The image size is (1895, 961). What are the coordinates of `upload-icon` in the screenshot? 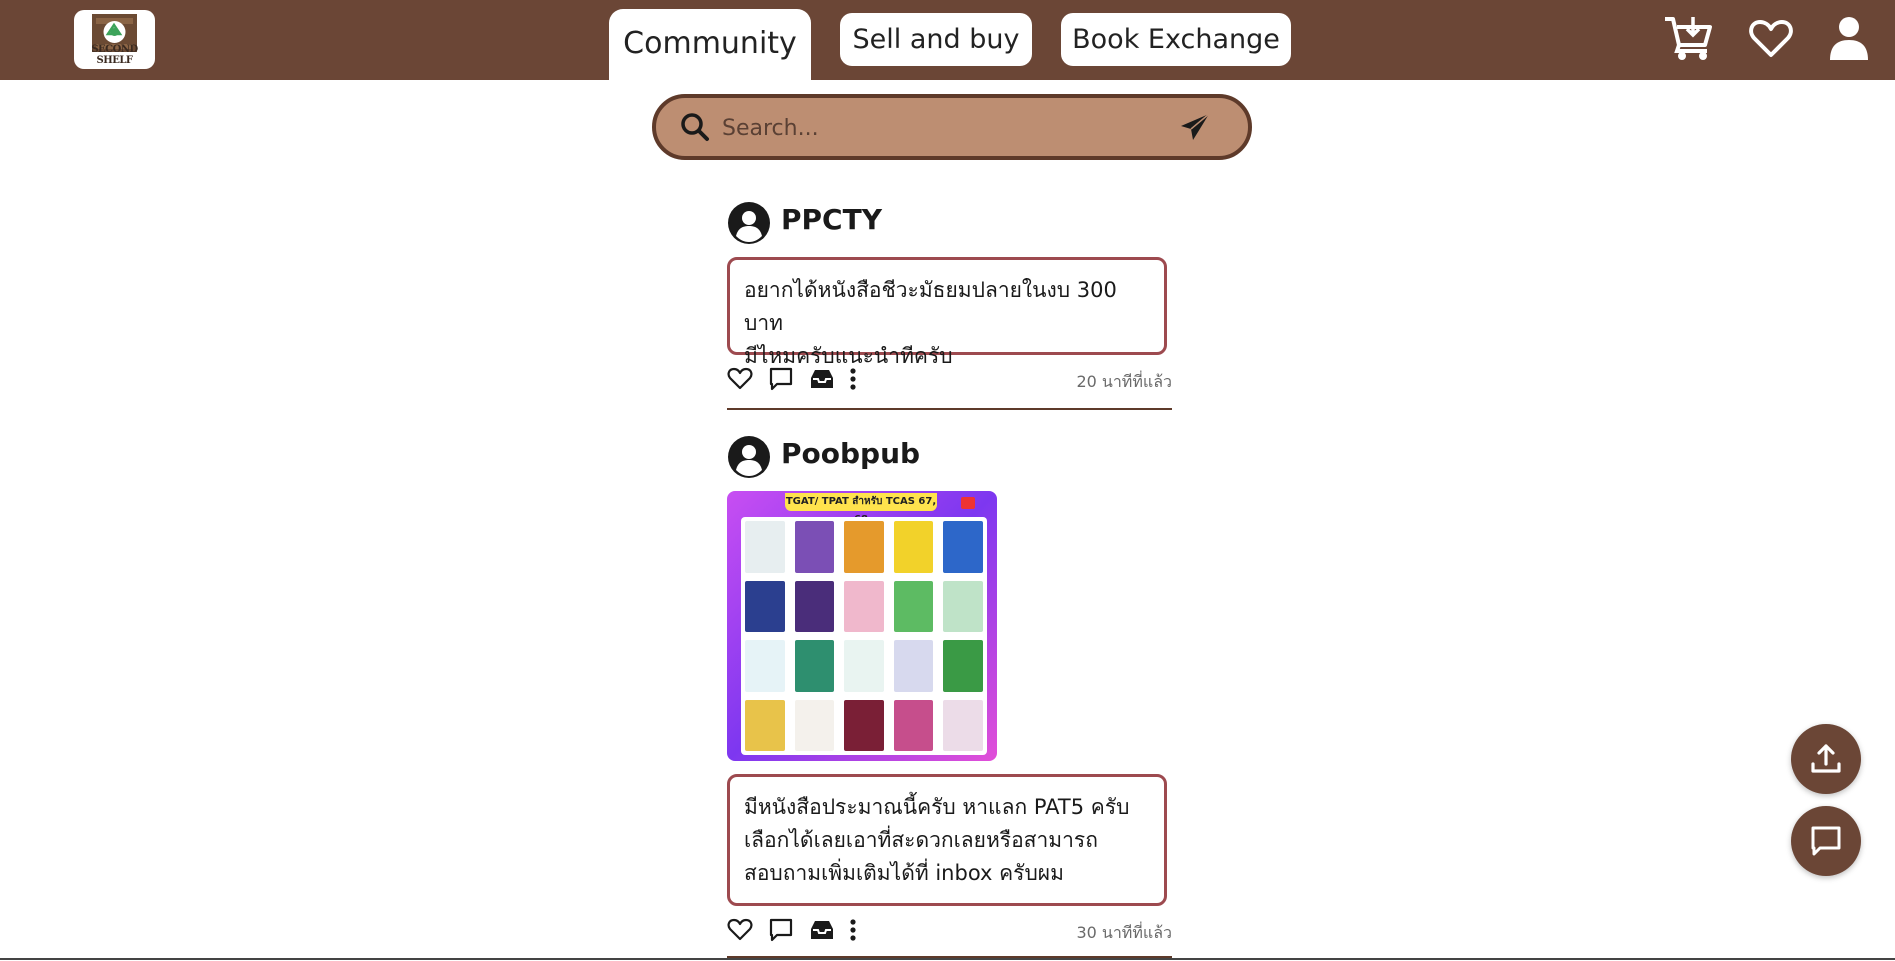 It's located at (1826, 758).